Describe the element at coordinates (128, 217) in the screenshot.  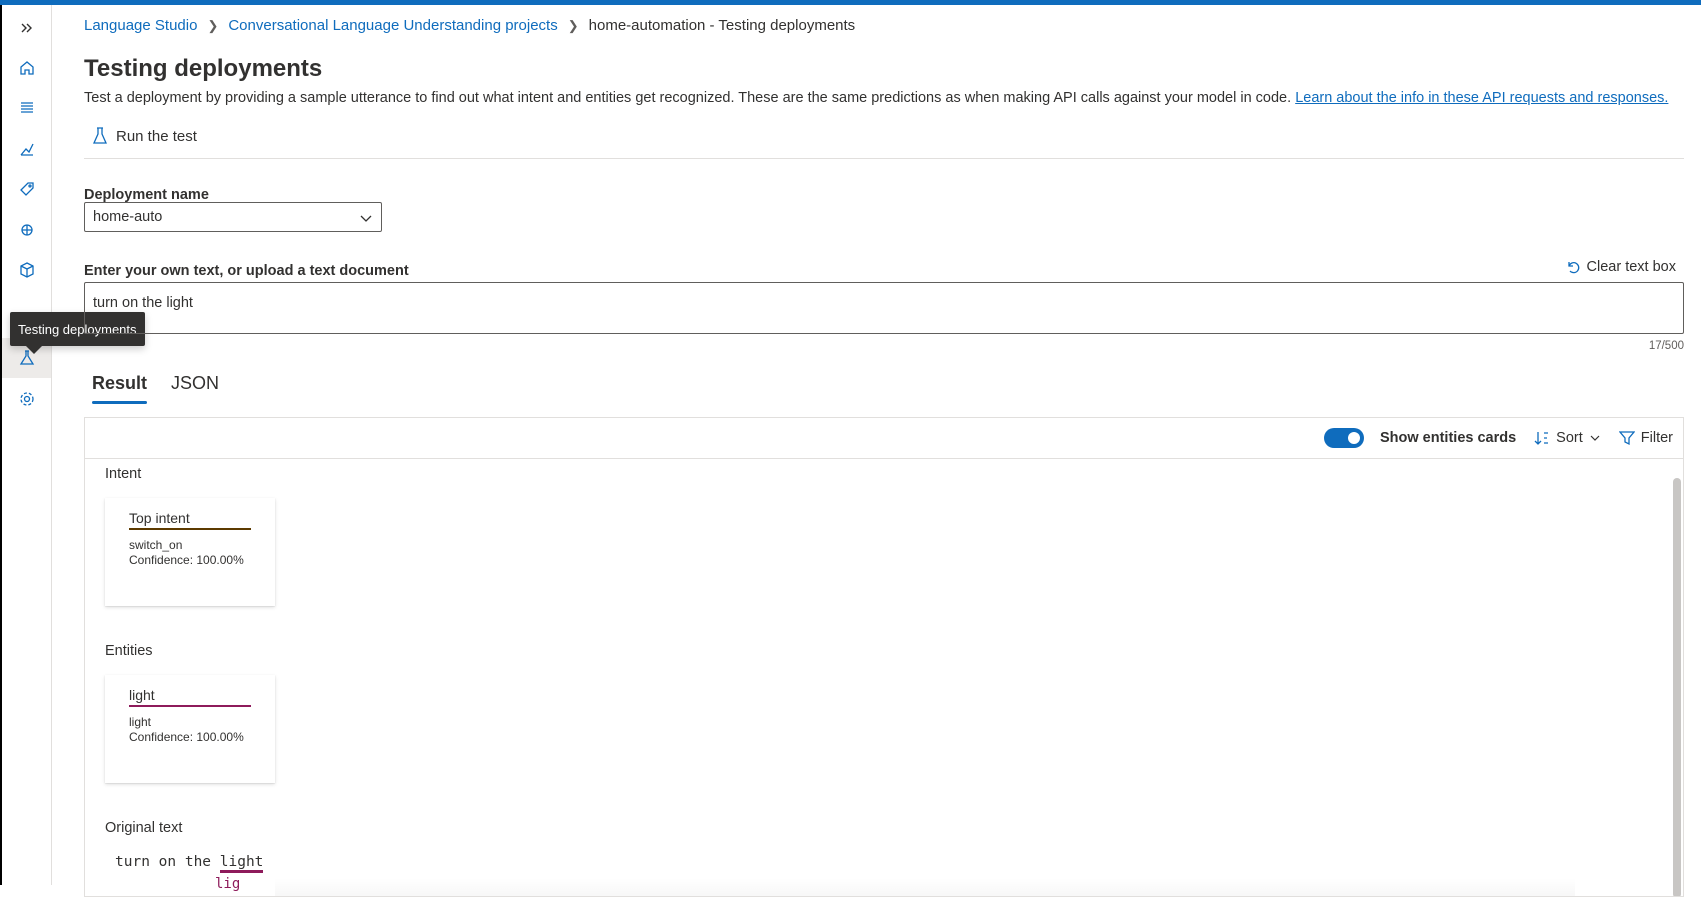
I see `deployment-selected-value: home-auto` at that location.